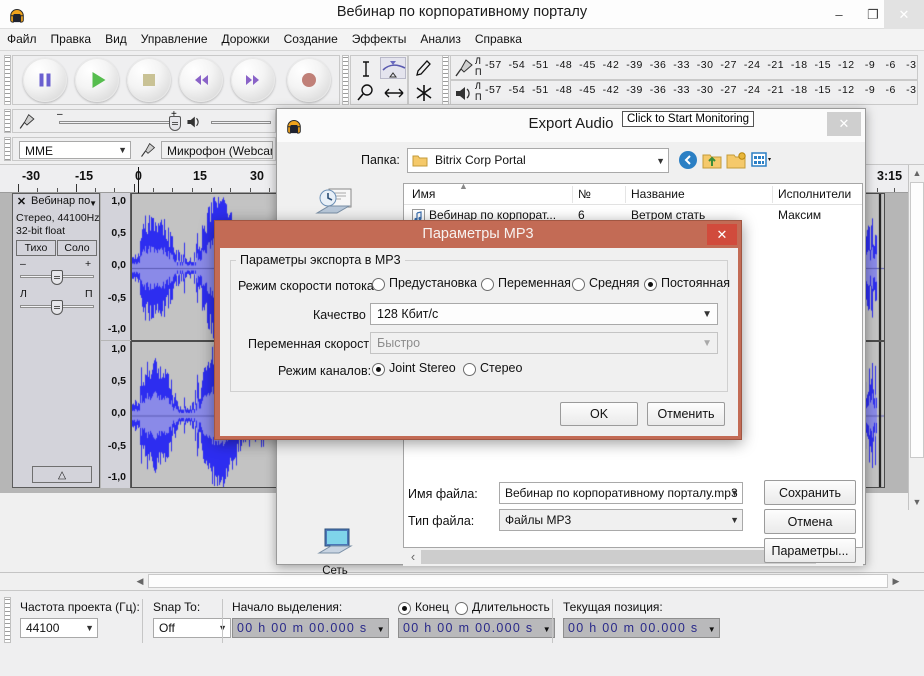 The width and height of the screenshot is (924, 676). Describe the element at coordinates (378, 284) in the screenshot. I see `radio-preset` at that location.